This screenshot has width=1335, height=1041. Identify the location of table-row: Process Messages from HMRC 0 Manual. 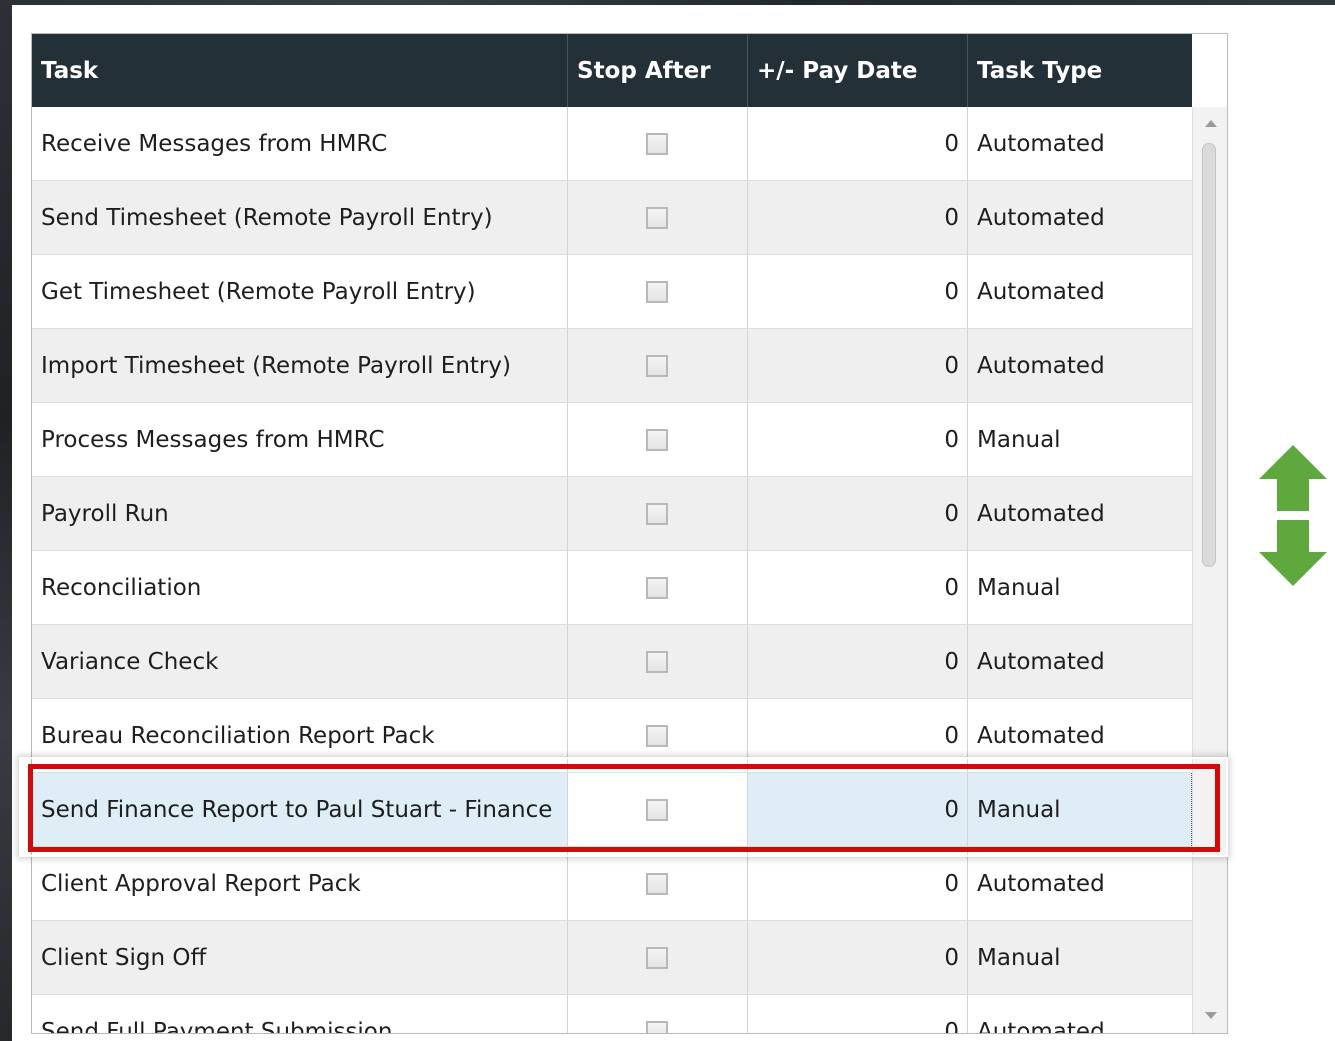
(612, 440).